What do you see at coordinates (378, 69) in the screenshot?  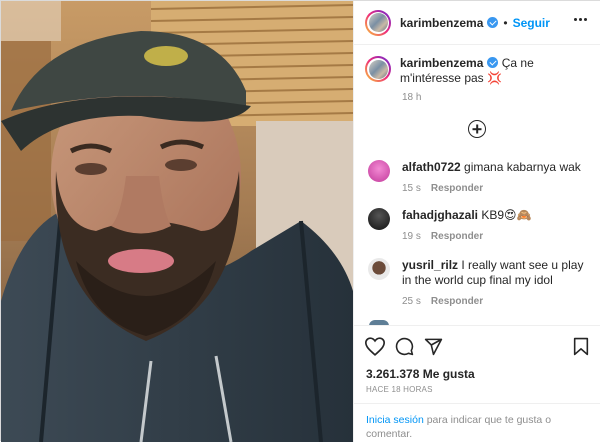 I see `caption-avatar` at bounding box center [378, 69].